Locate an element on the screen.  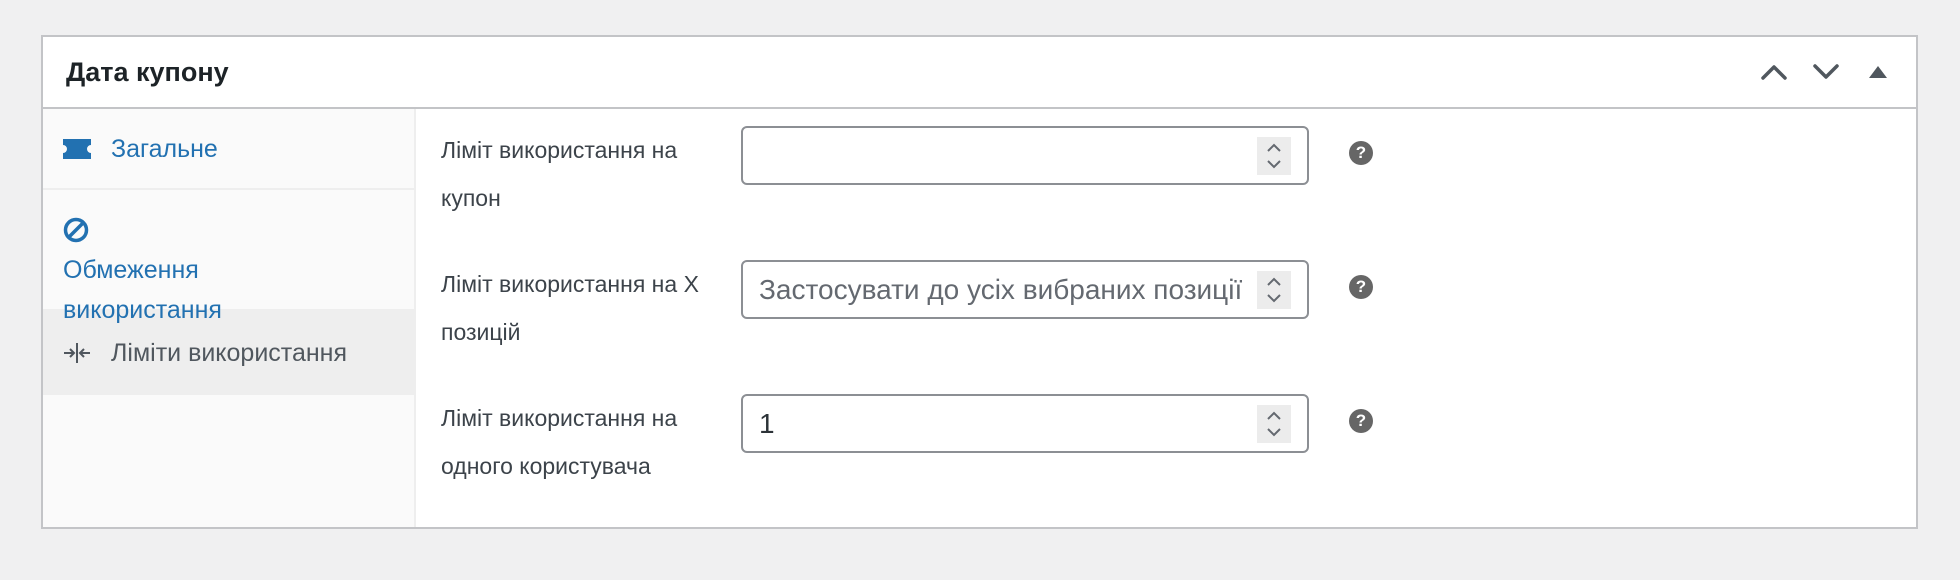
chevron-down-icon is located at coordinates (1826, 71).